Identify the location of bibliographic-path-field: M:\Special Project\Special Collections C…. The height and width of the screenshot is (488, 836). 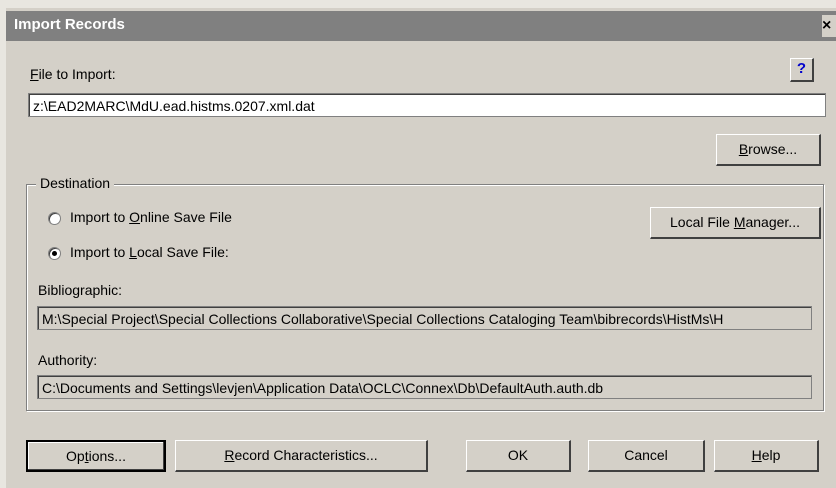
(424, 318).